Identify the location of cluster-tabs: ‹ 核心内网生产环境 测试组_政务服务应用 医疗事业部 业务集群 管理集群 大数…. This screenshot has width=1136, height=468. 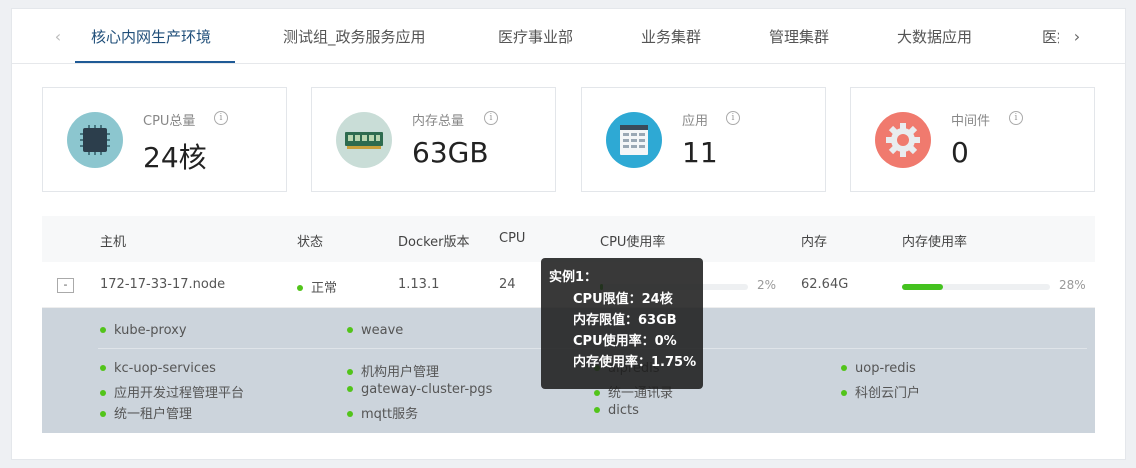
(568, 36).